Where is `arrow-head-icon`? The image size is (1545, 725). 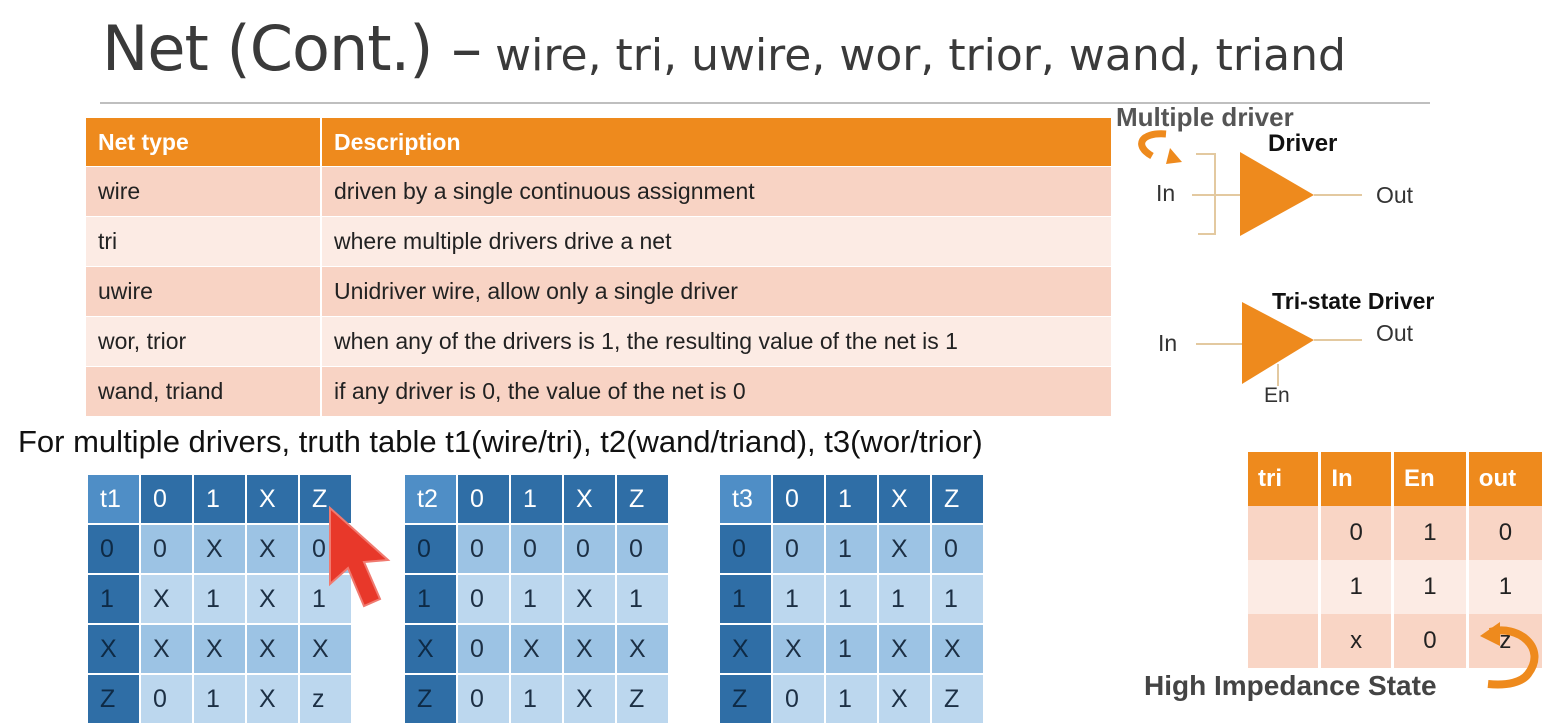 arrow-head-icon is located at coordinates (1174, 156).